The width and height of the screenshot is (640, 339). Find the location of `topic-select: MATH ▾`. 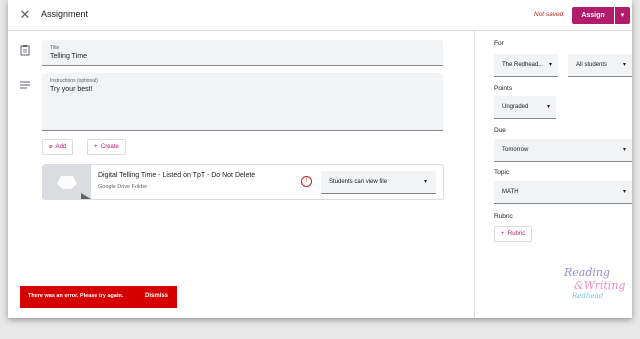

topic-select: MATH ▾ is located at coordinates (563, 192).